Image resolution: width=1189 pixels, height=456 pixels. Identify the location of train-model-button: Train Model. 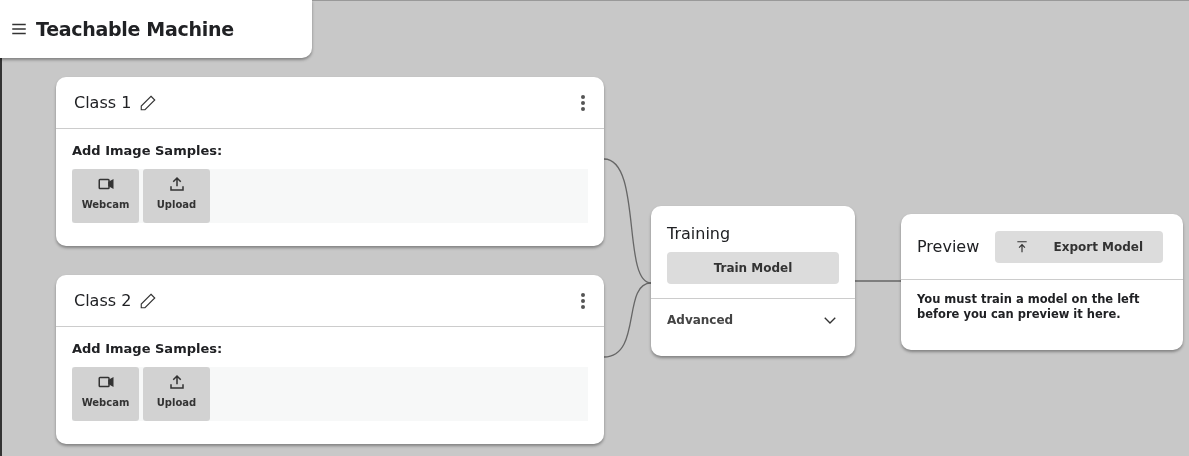
(753, 268).